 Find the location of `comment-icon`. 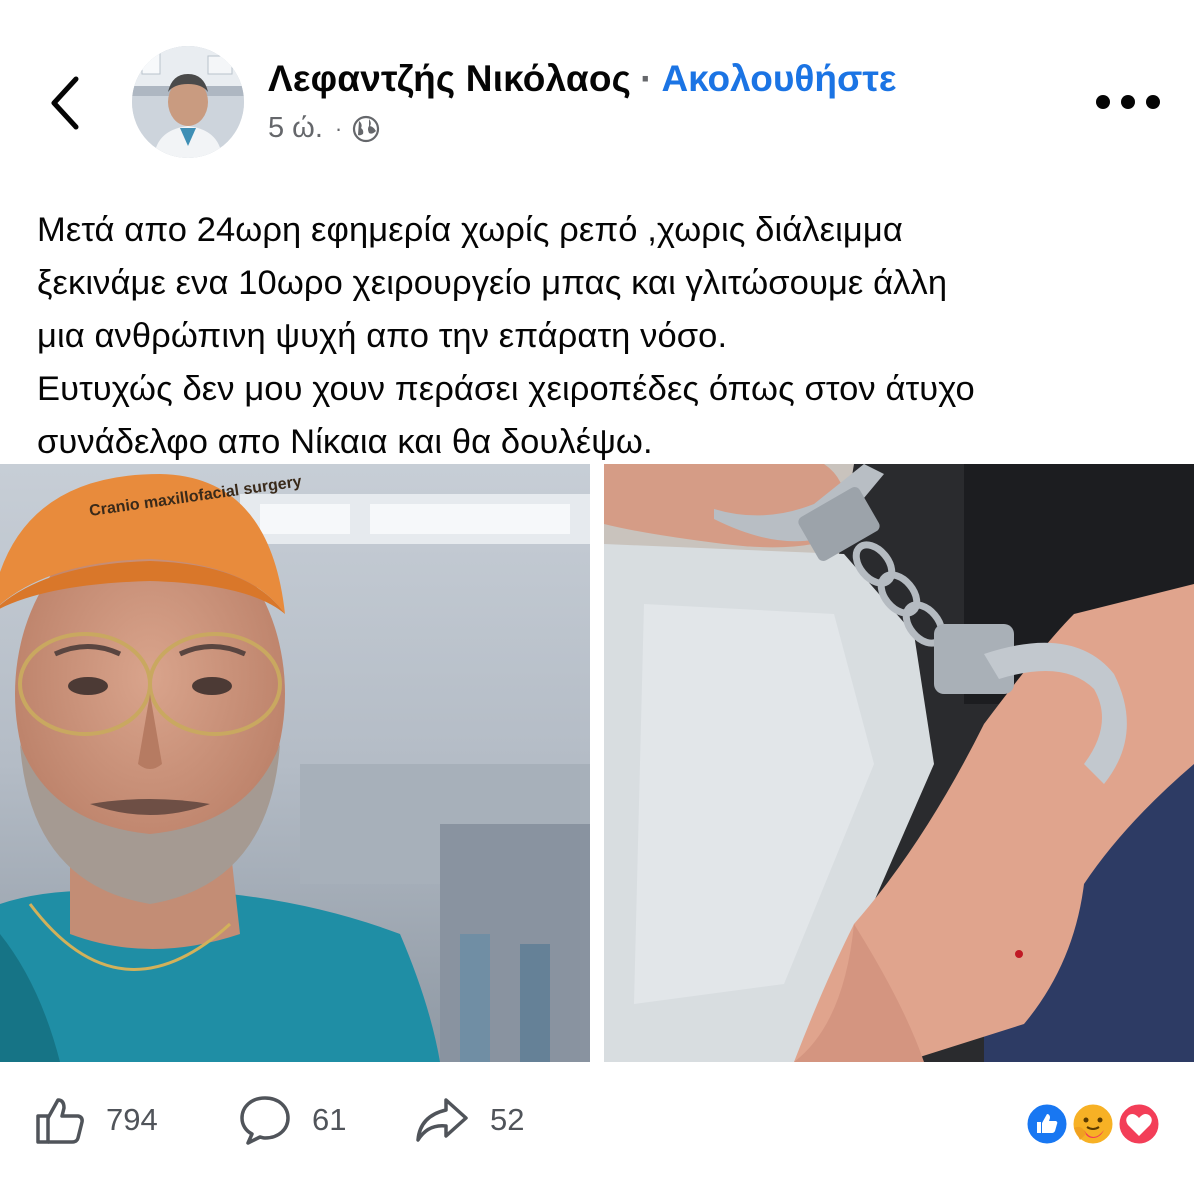

comment-icon is located at coordinates (265, 1120).